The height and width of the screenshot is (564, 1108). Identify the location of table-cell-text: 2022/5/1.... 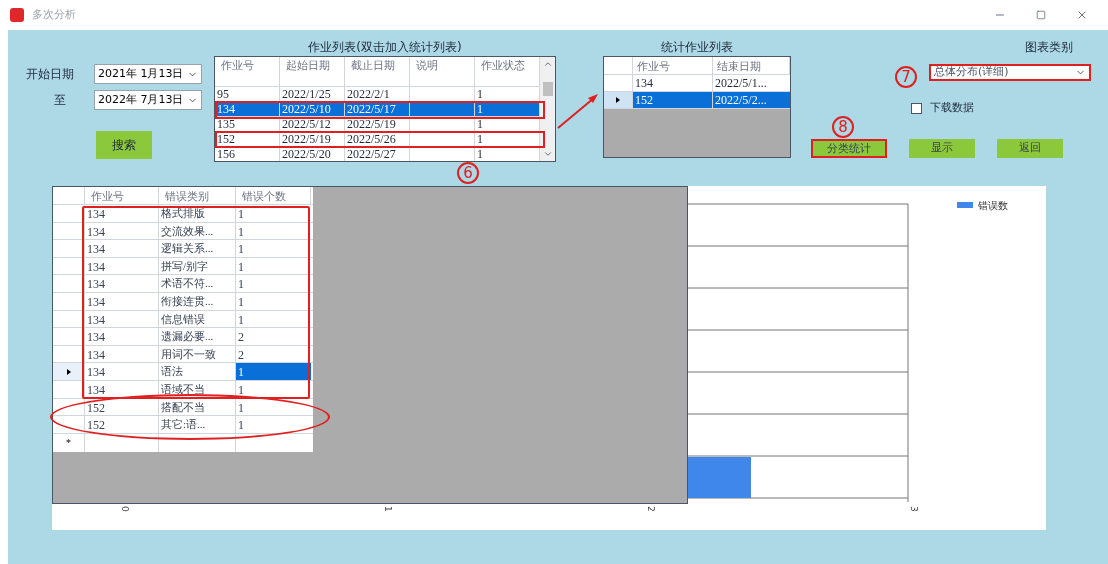
(741, 83).